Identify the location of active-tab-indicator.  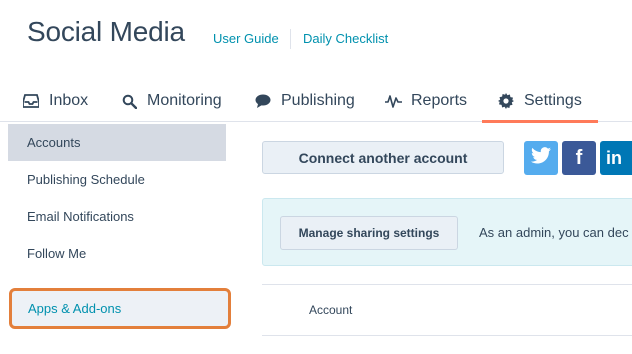
(540, 121).